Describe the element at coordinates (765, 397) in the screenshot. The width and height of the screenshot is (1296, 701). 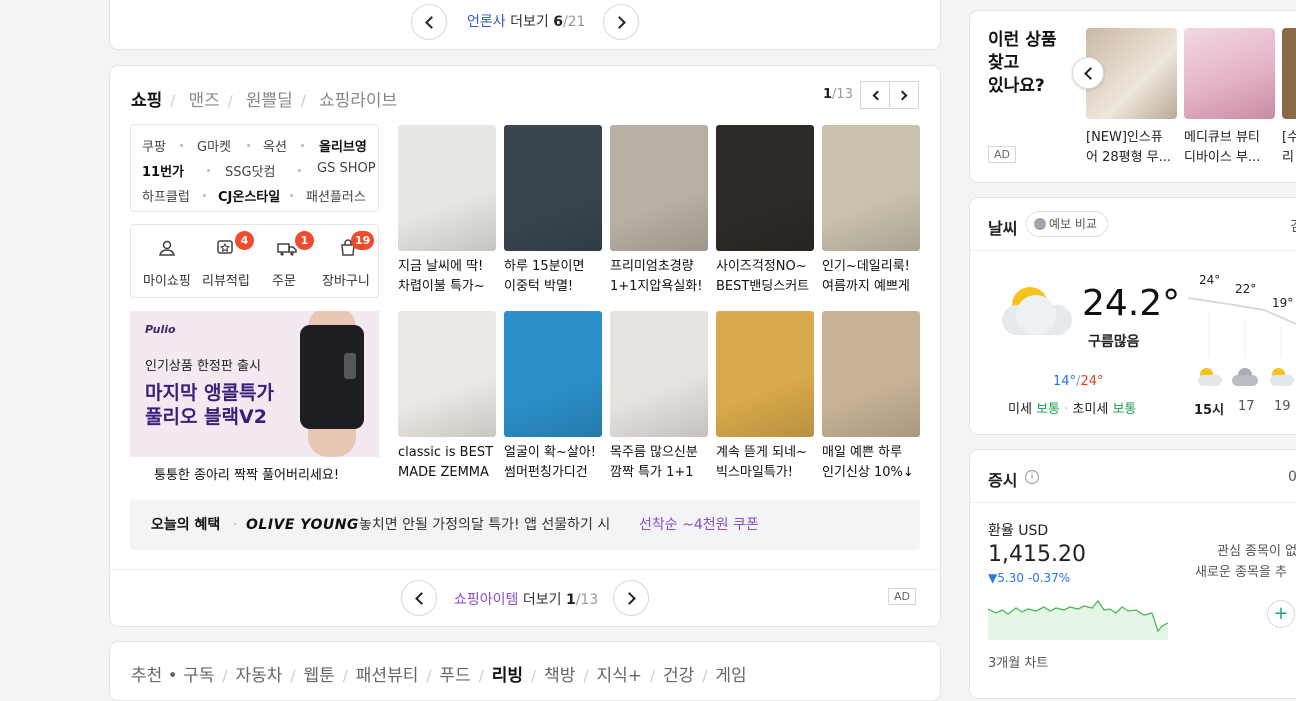
I see `product-item: 계속 뜯게 되네~ 빅스마일특가!` at that location.